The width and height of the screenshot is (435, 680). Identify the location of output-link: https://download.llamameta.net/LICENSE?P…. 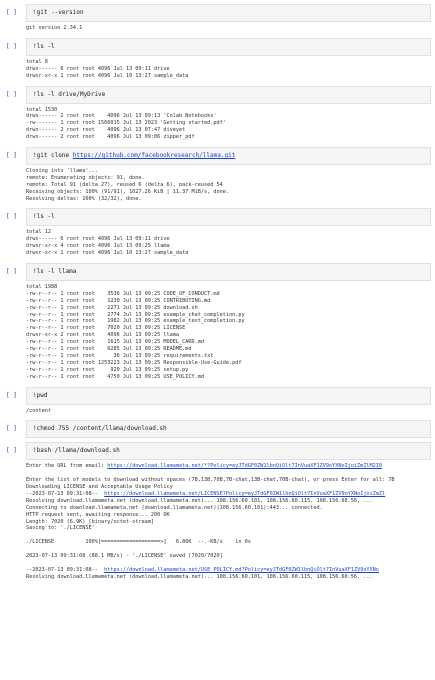
(244, 494).